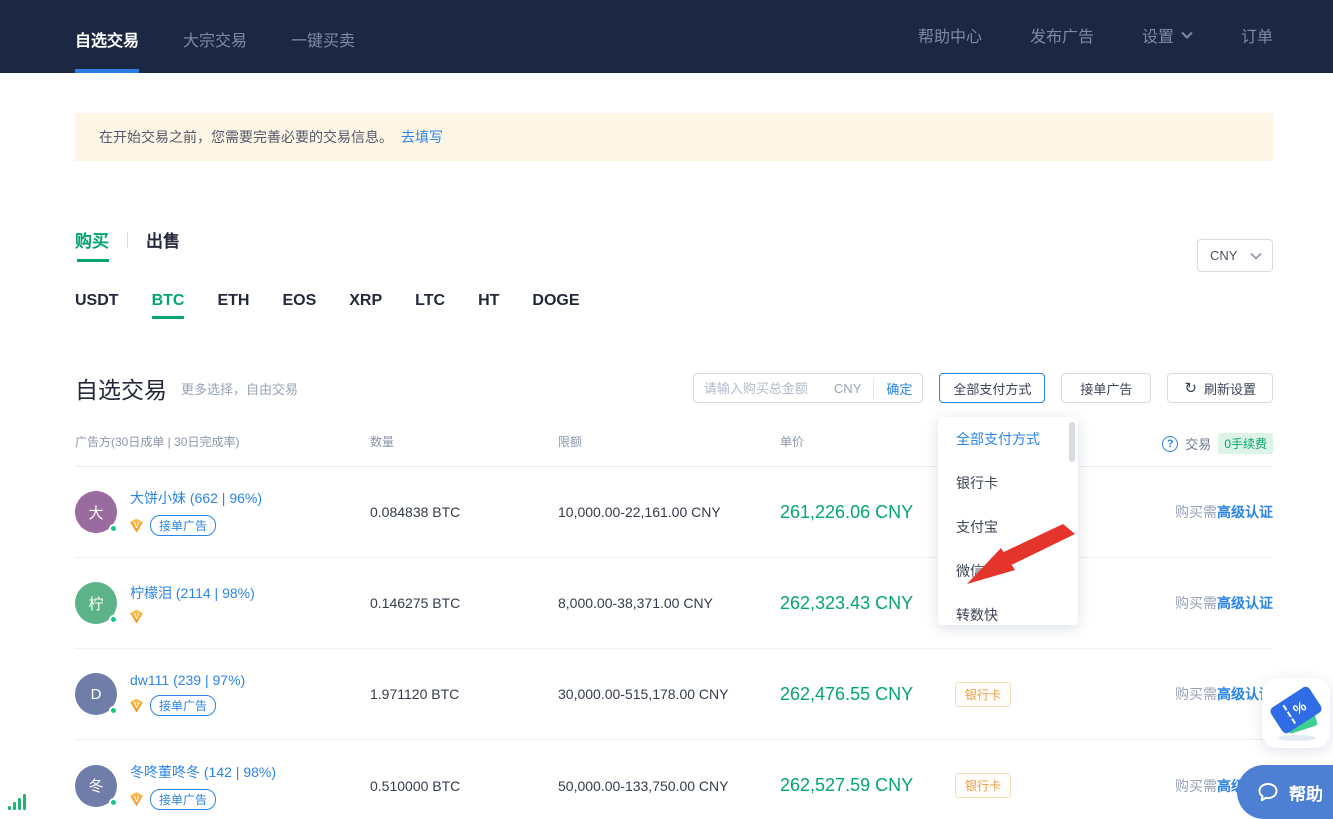 The width and height of the screenshot is (1333, 819). What do you see at coordinates (674, 450) in the screenshot?
I see `table-header: 广告方(30日成单 | 30日完成率) 数量 限额 单价 ? 交易 0手续费` at bounding box center [674, 450].